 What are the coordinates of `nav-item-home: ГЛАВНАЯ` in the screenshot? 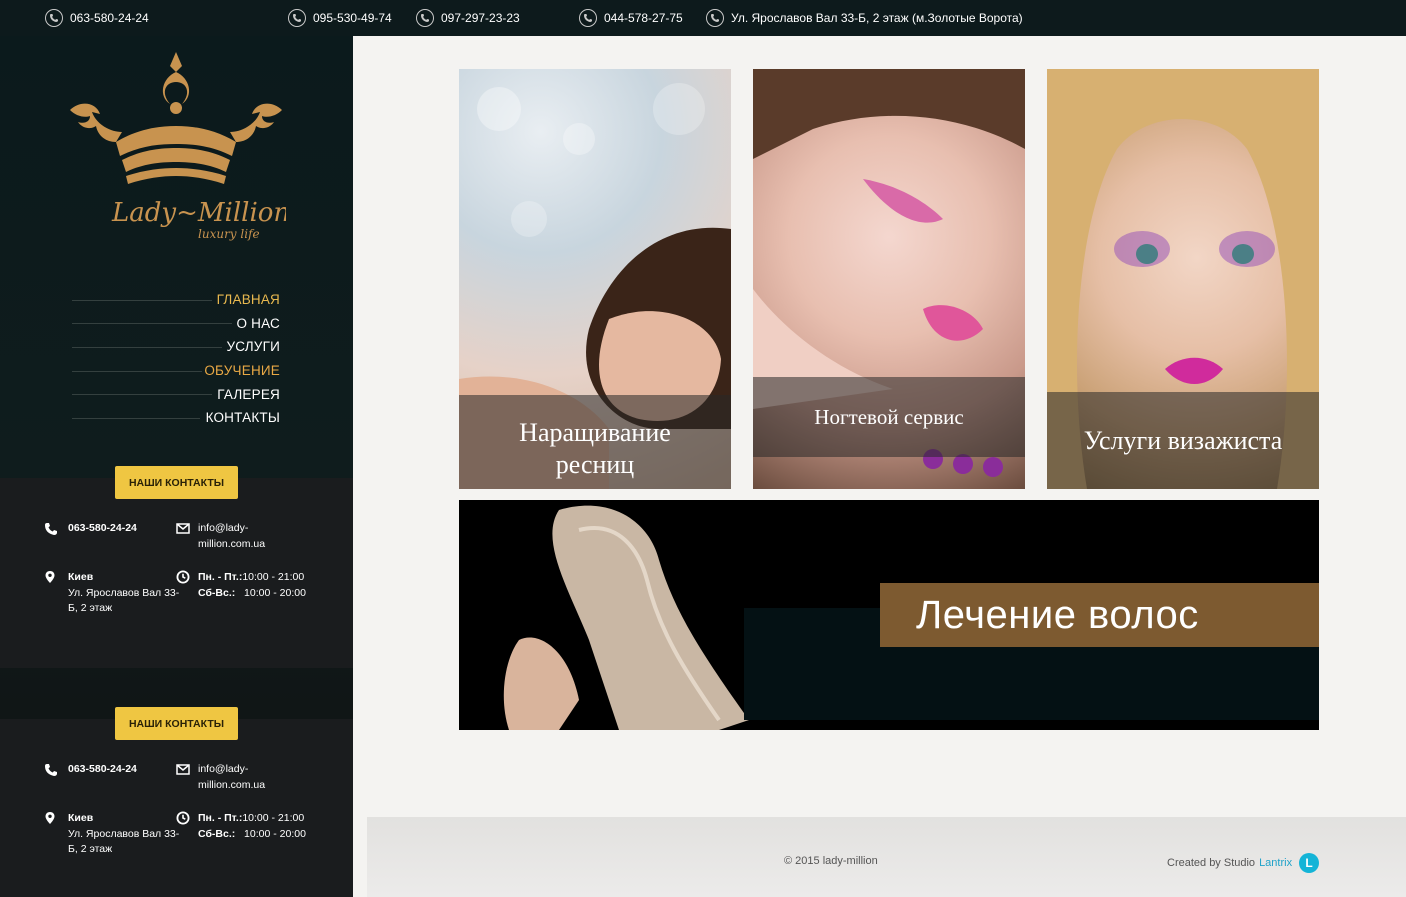 It's located at (176, 300).